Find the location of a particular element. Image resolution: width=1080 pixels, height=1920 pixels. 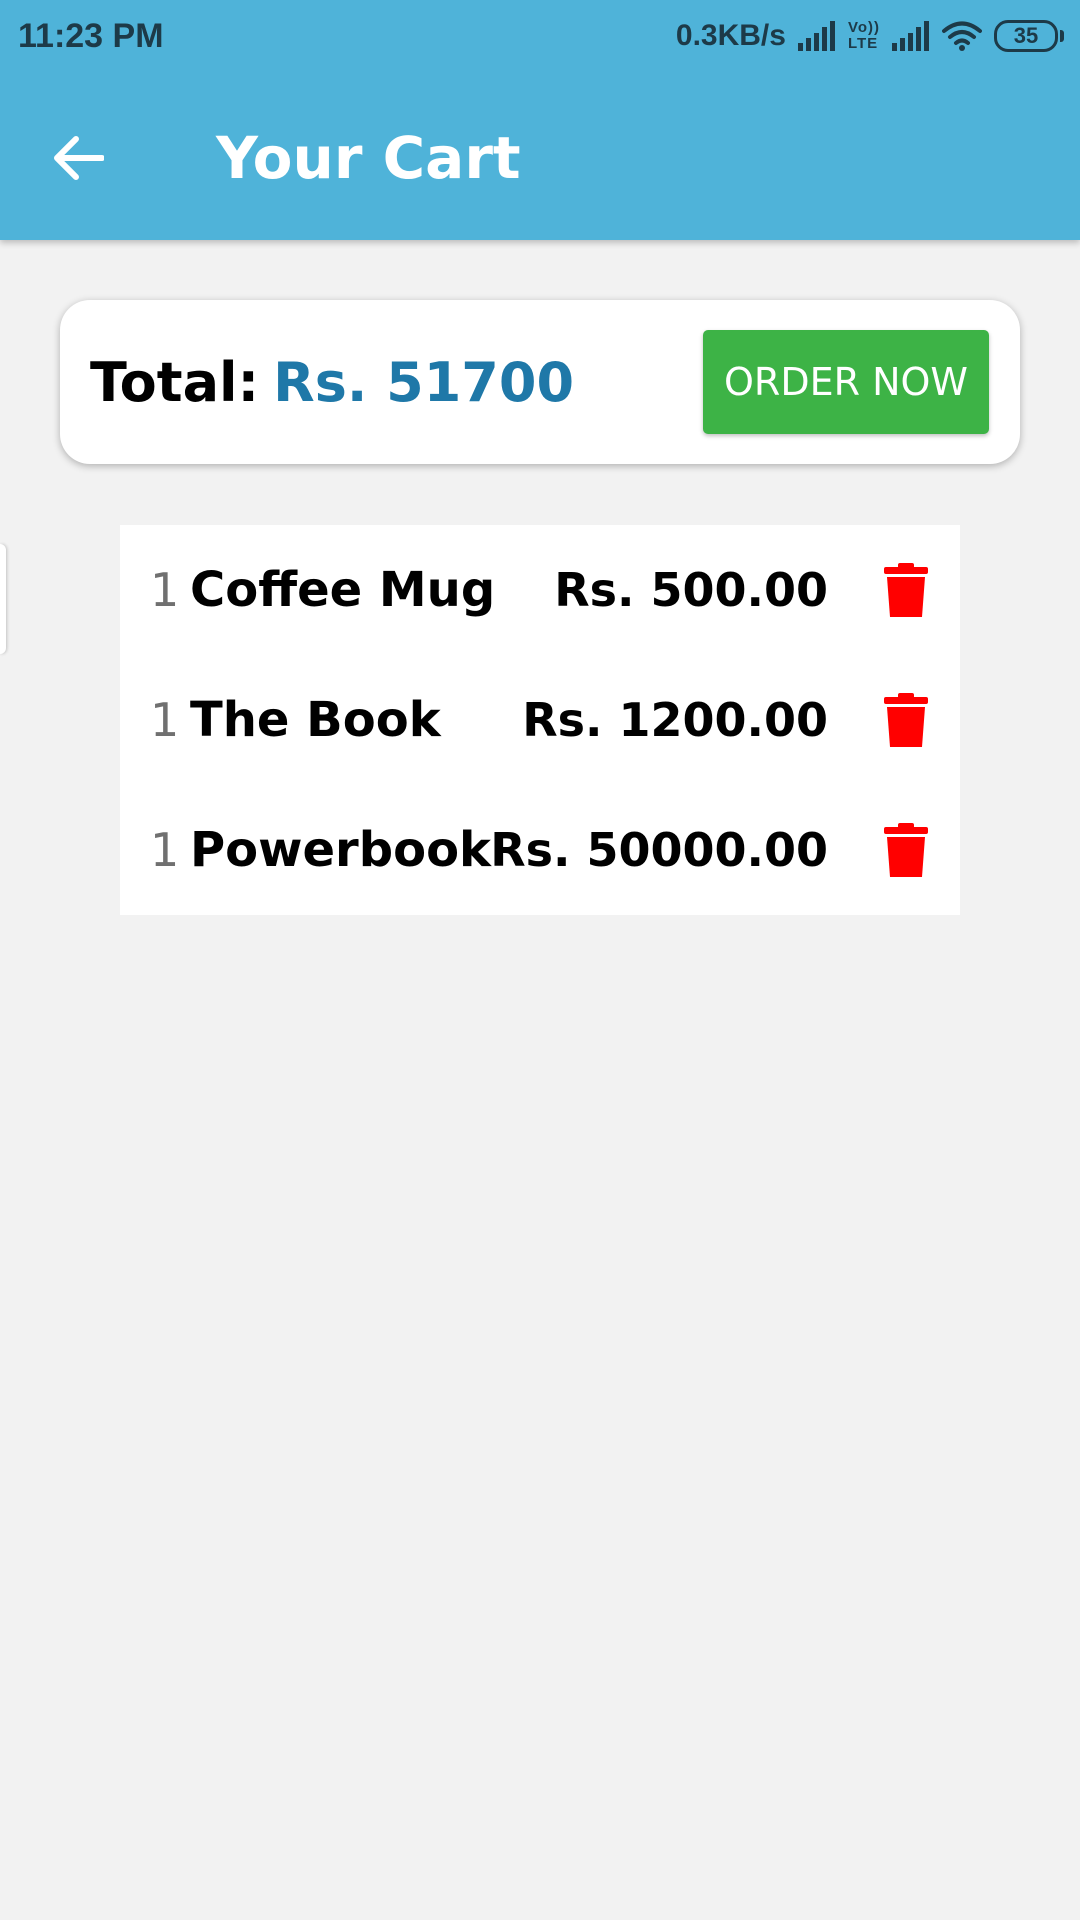

total-summary: Total: Rs. 51700 is located at coordinates (332, 382).